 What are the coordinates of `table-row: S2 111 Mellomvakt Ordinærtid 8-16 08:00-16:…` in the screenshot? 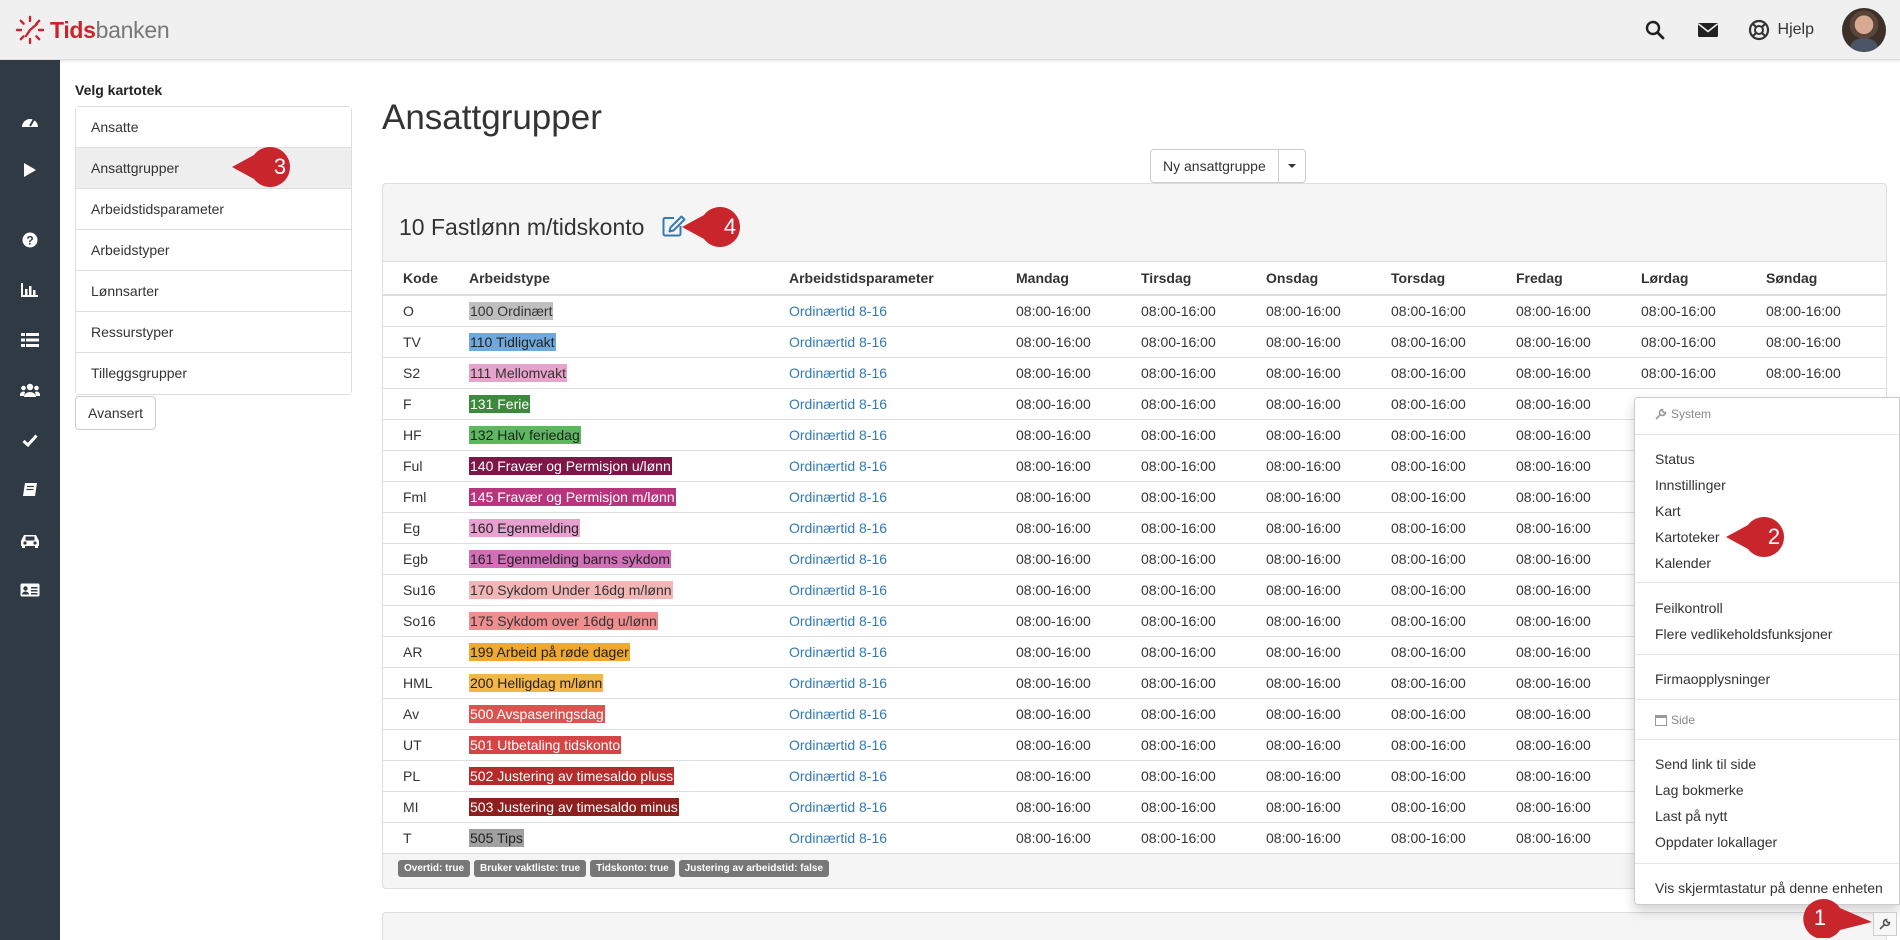 It's located at (1134, 373).